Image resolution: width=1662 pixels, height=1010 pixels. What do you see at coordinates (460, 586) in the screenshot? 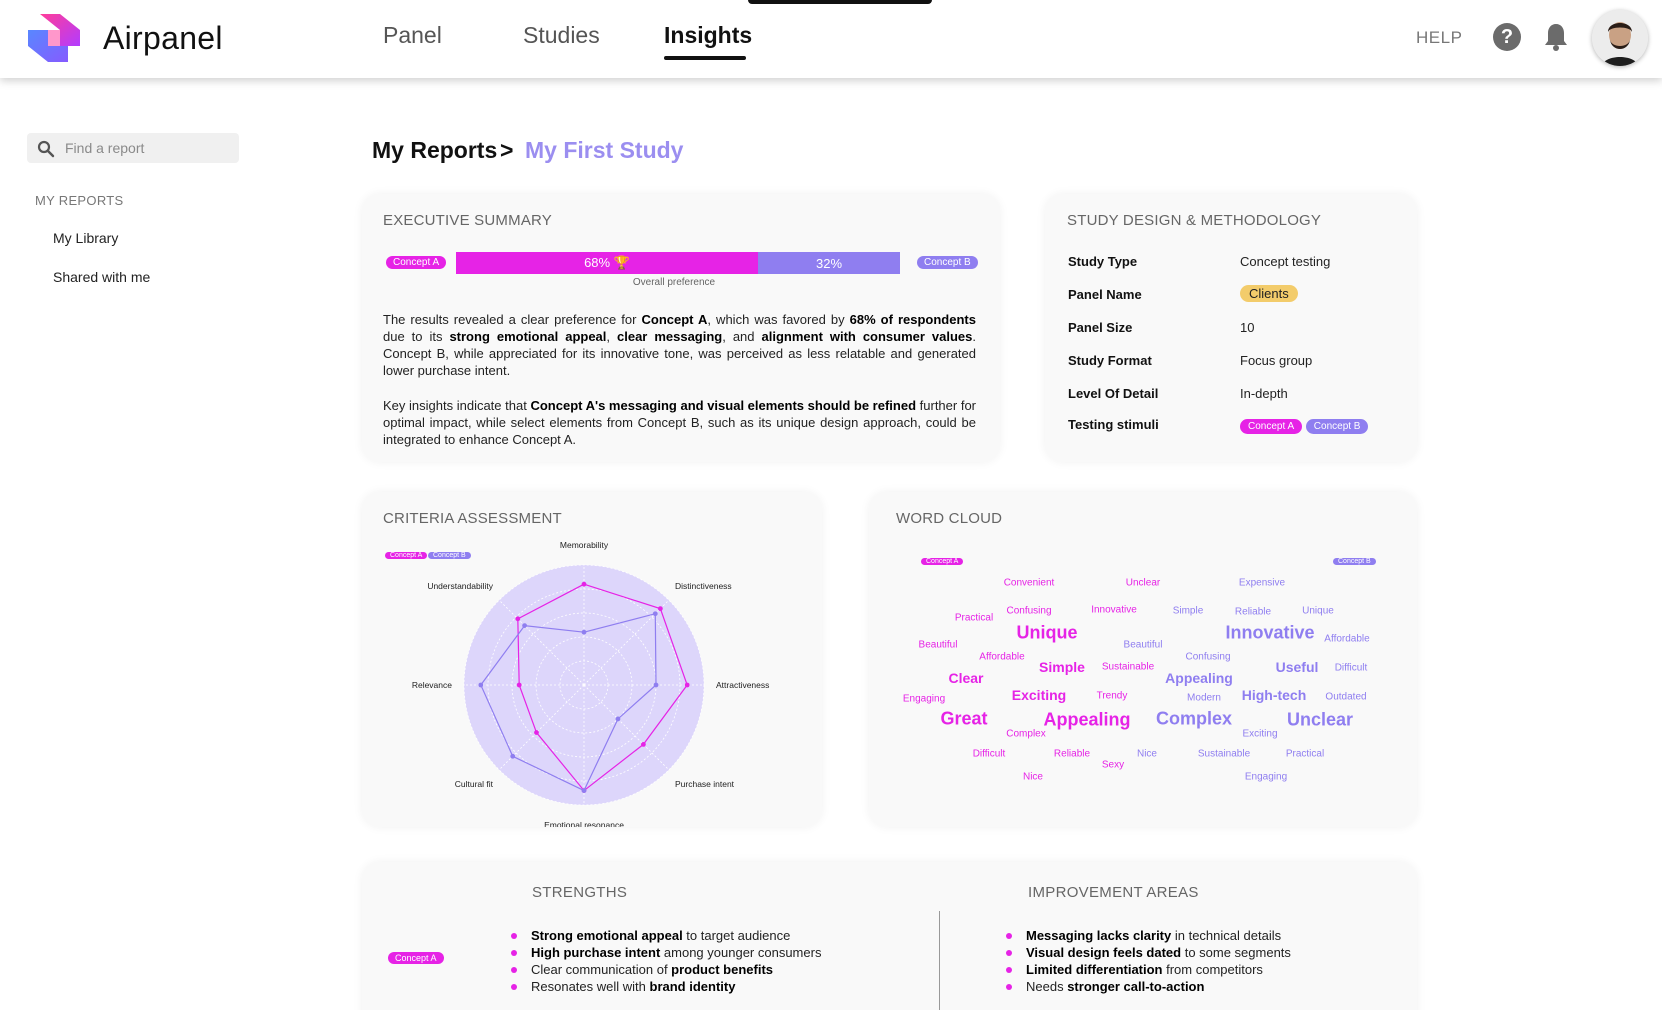
I see `radar-axis-label: Understandability` at bounding box center [460, 586].